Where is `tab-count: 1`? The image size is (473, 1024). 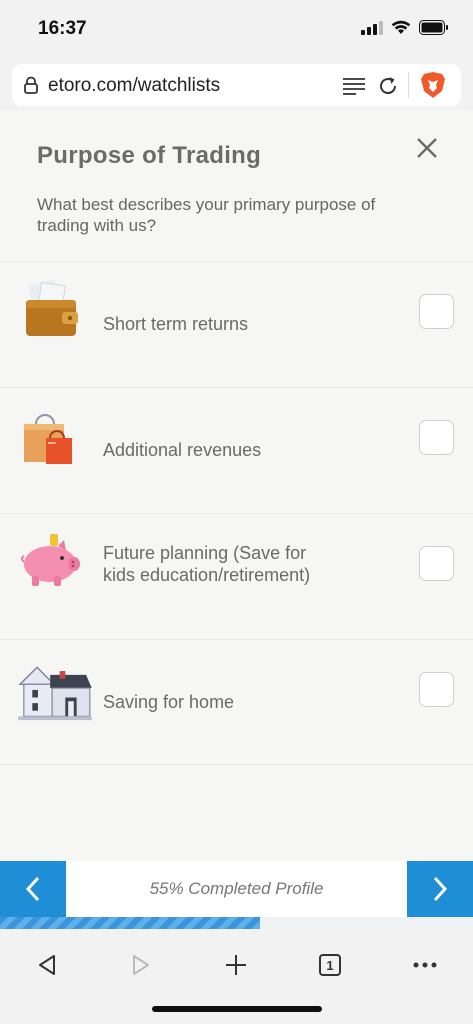
tab-count: 1 is located at coordinates (330, 965).